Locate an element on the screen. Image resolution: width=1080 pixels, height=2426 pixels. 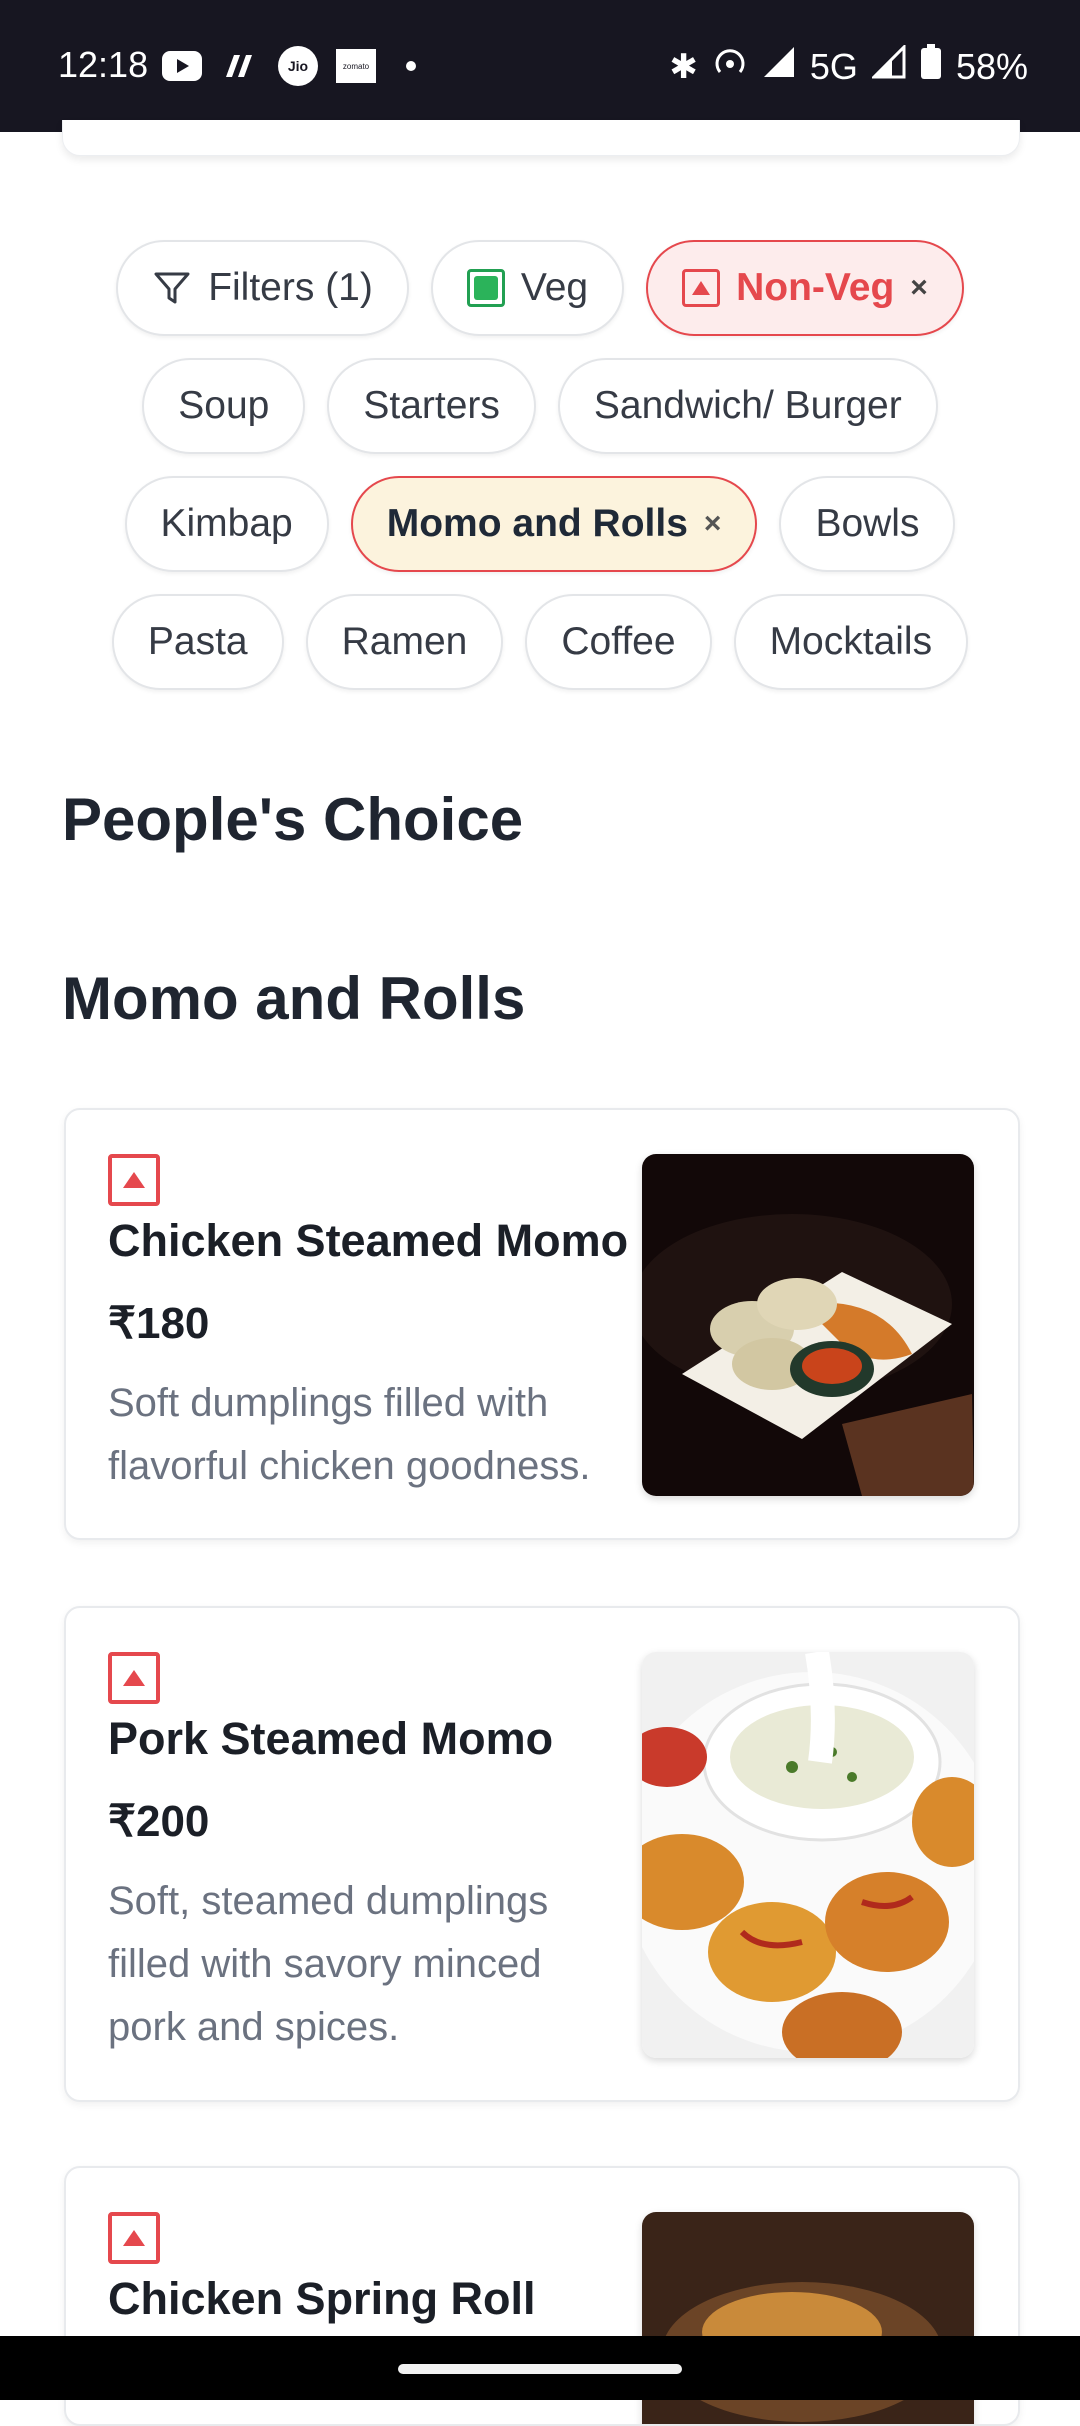
system-icons: ✱ 5G 58% is located at coordinates (848, 66).